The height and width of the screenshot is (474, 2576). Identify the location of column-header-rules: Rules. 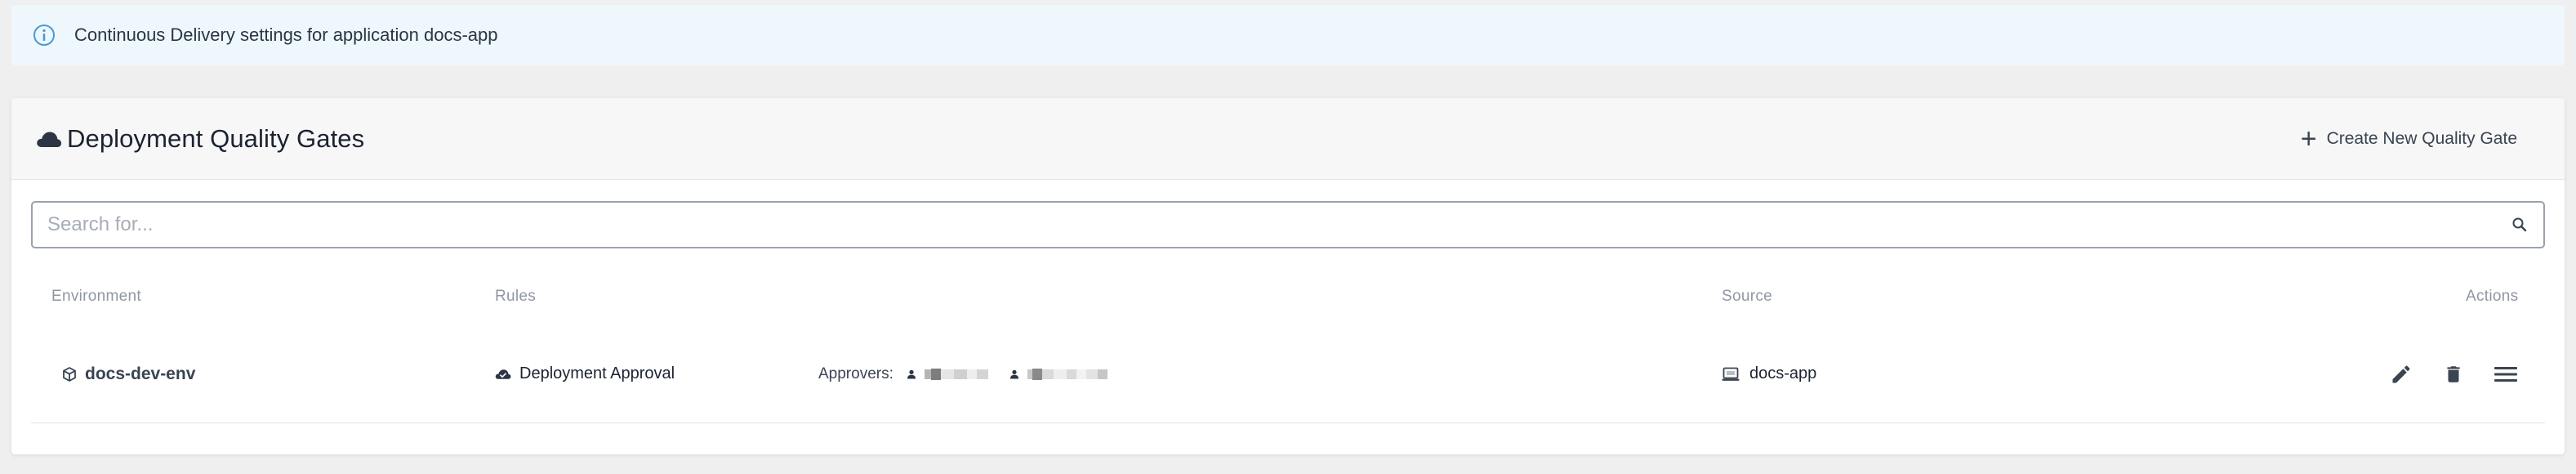
(516, 296).